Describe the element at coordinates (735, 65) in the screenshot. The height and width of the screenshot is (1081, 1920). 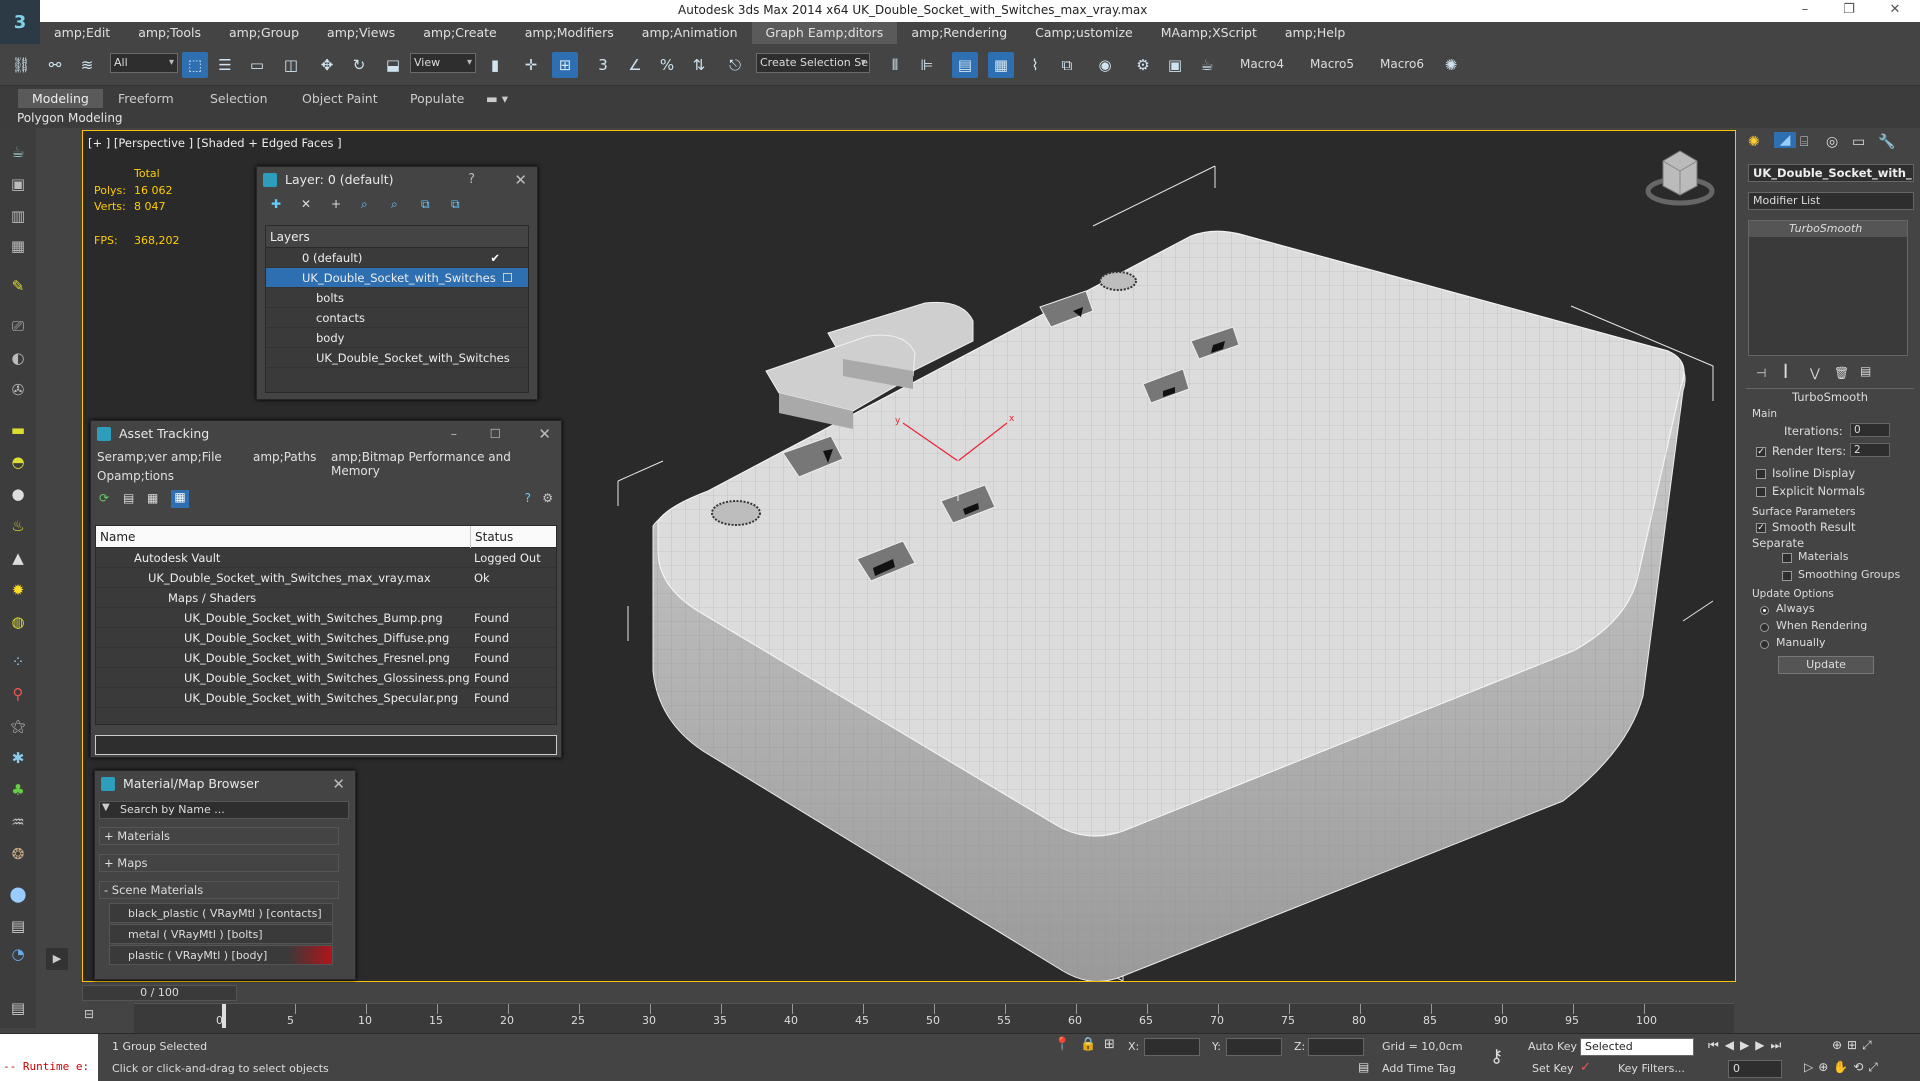
I see `edit-named-selection-icon: ⎋` at that location.